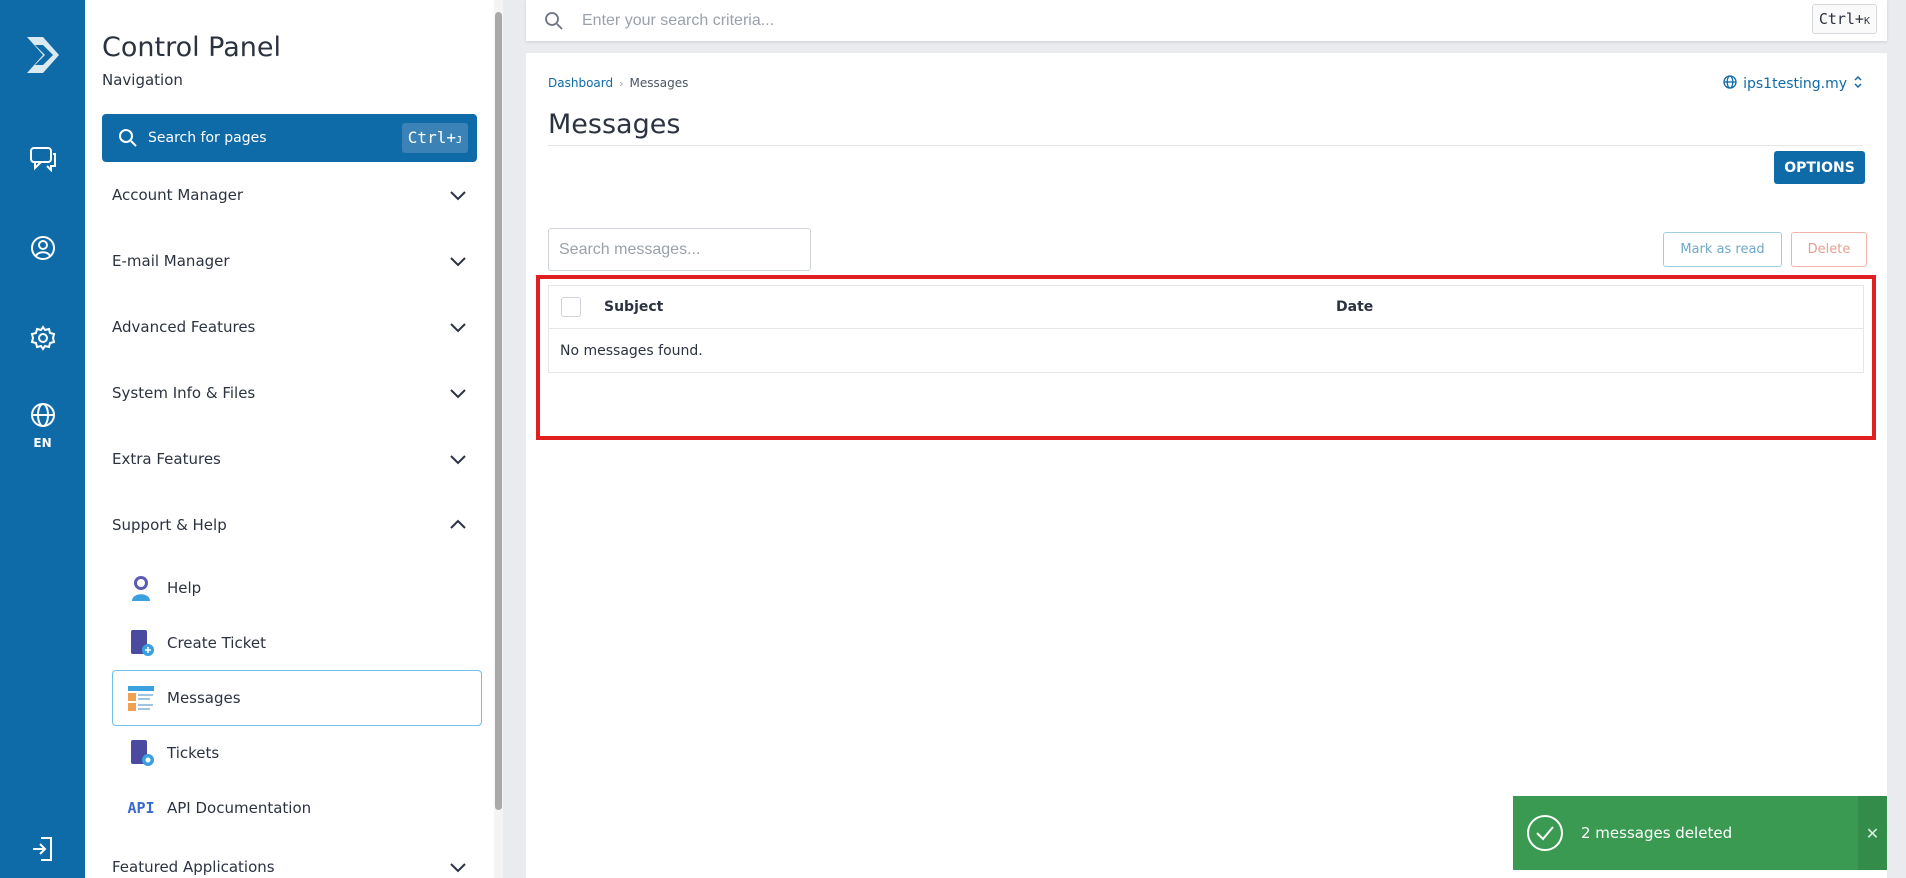 This screenshot has width=1906, height=878. What do you see at coordinates (169, 525) in the screenshot?
I see `section-label: Support & Help` at bounding box center [169, 525].